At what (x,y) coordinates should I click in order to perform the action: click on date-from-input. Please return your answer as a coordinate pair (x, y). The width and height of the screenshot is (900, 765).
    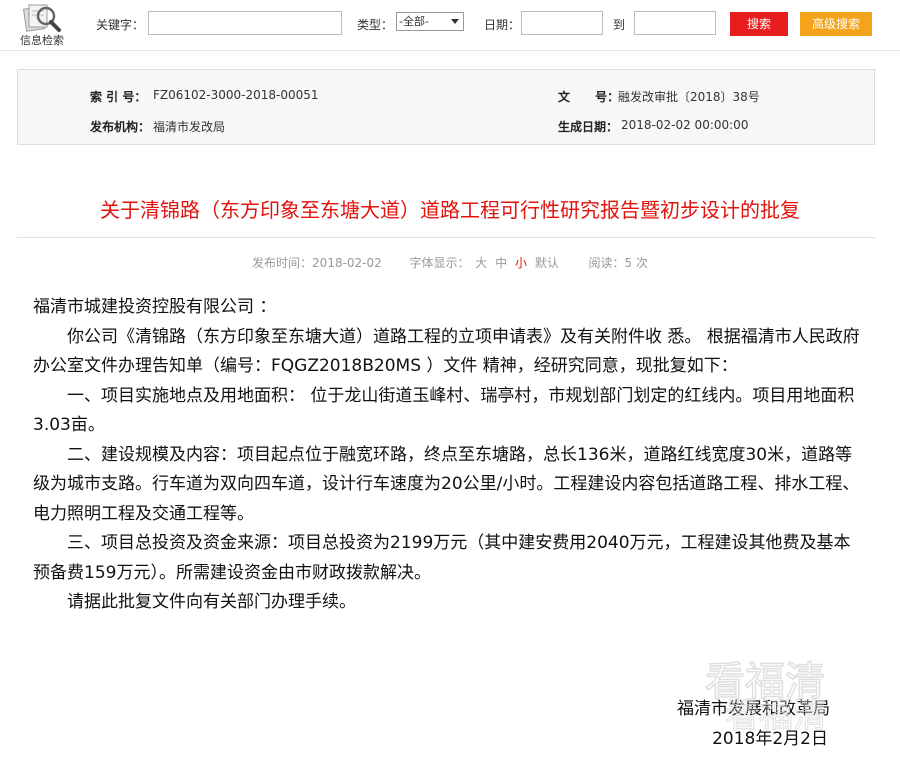
    Looking at the image, I should click on (562, 23).